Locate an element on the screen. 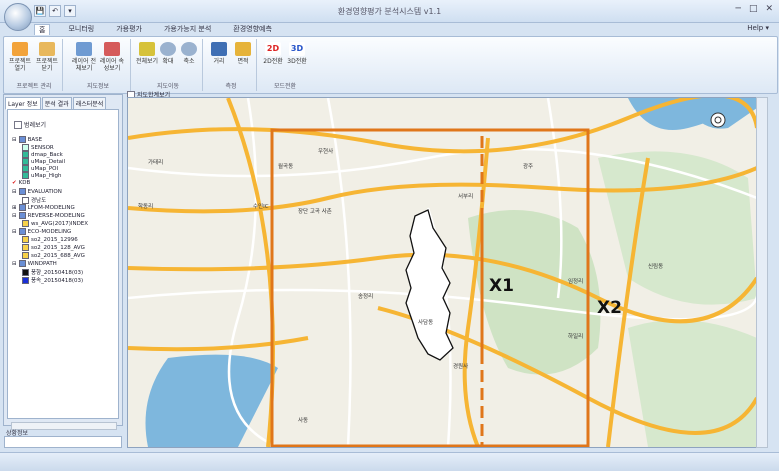 The height and width of the screenshot is (471, 779). status-field is located at coordinates (63, 442).